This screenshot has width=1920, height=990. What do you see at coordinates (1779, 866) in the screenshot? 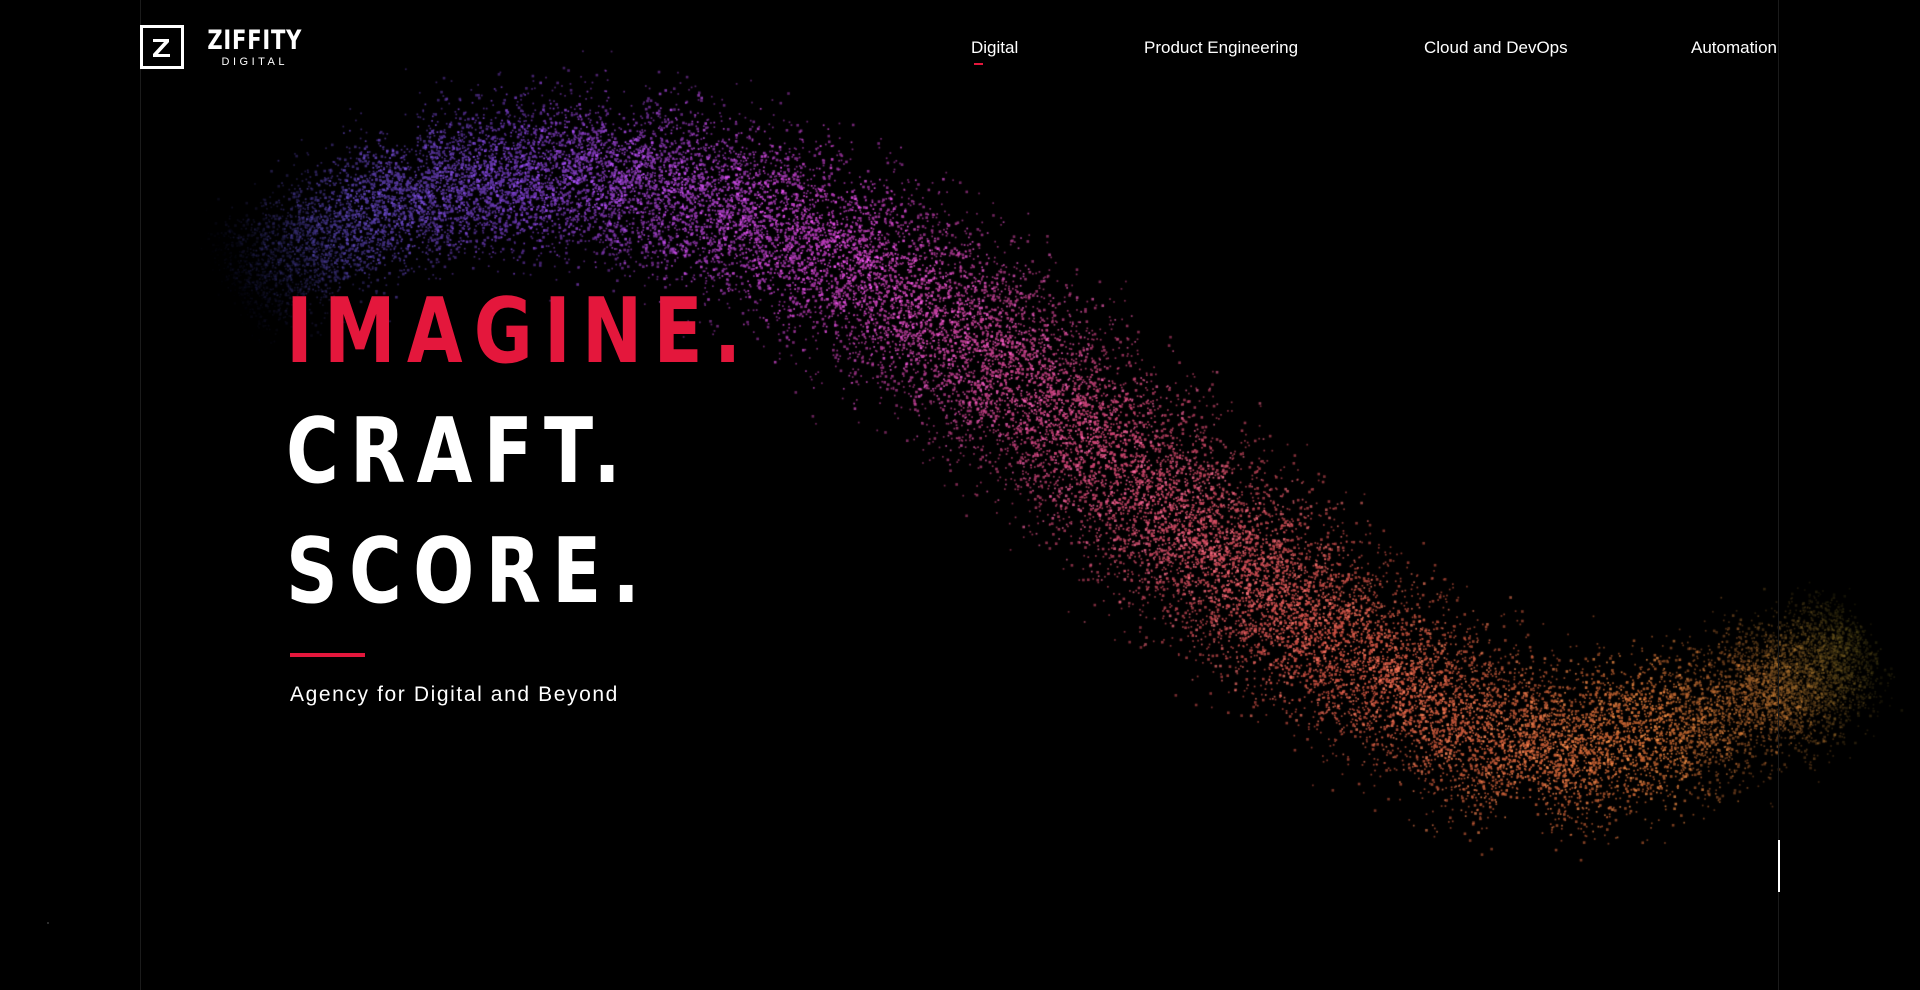
I see `scroll-indicator` at bounding box center [1779, 866].